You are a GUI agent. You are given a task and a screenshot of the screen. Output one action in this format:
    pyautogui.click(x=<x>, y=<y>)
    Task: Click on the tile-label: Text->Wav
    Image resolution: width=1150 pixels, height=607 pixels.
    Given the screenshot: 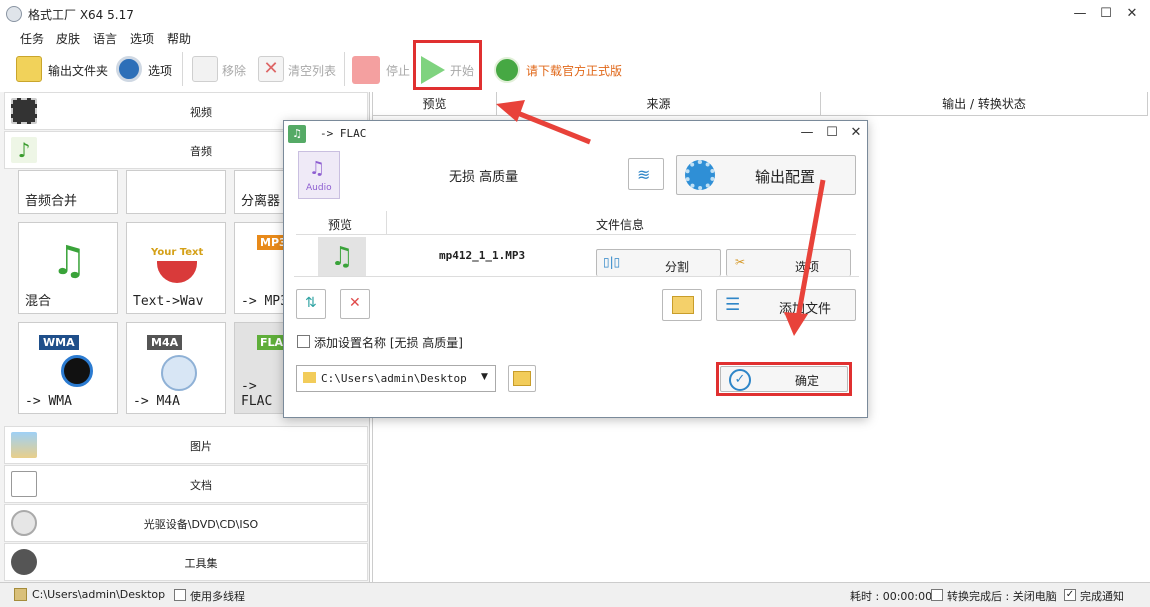 What is the action you would take?
    pyautogui.click(x=168, y=301)
    